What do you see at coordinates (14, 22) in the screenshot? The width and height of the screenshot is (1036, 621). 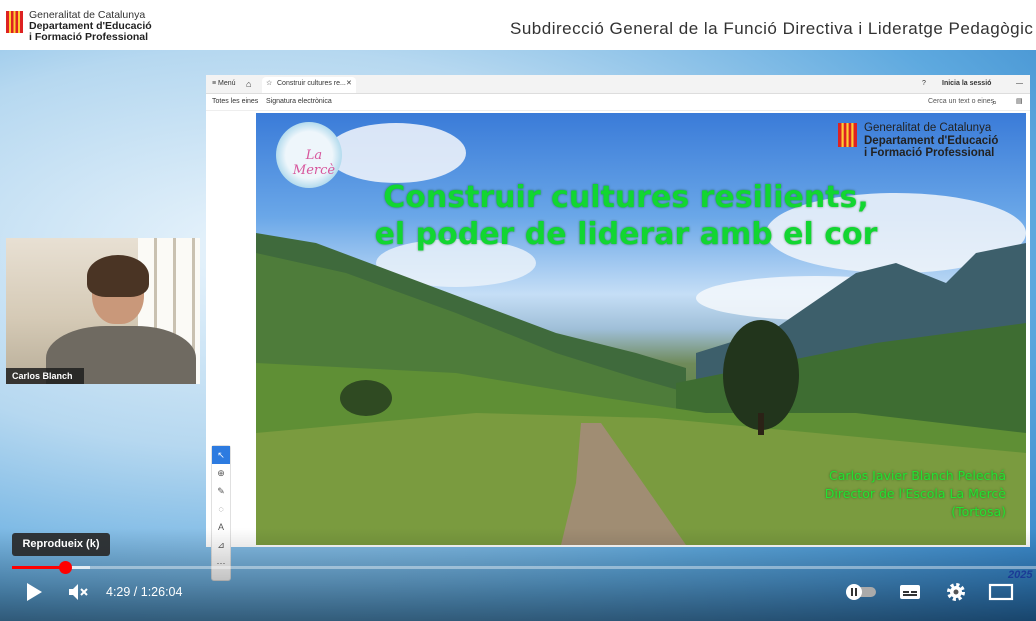 I see `generalitat-logo-icon` at bounding box center [14, 22].